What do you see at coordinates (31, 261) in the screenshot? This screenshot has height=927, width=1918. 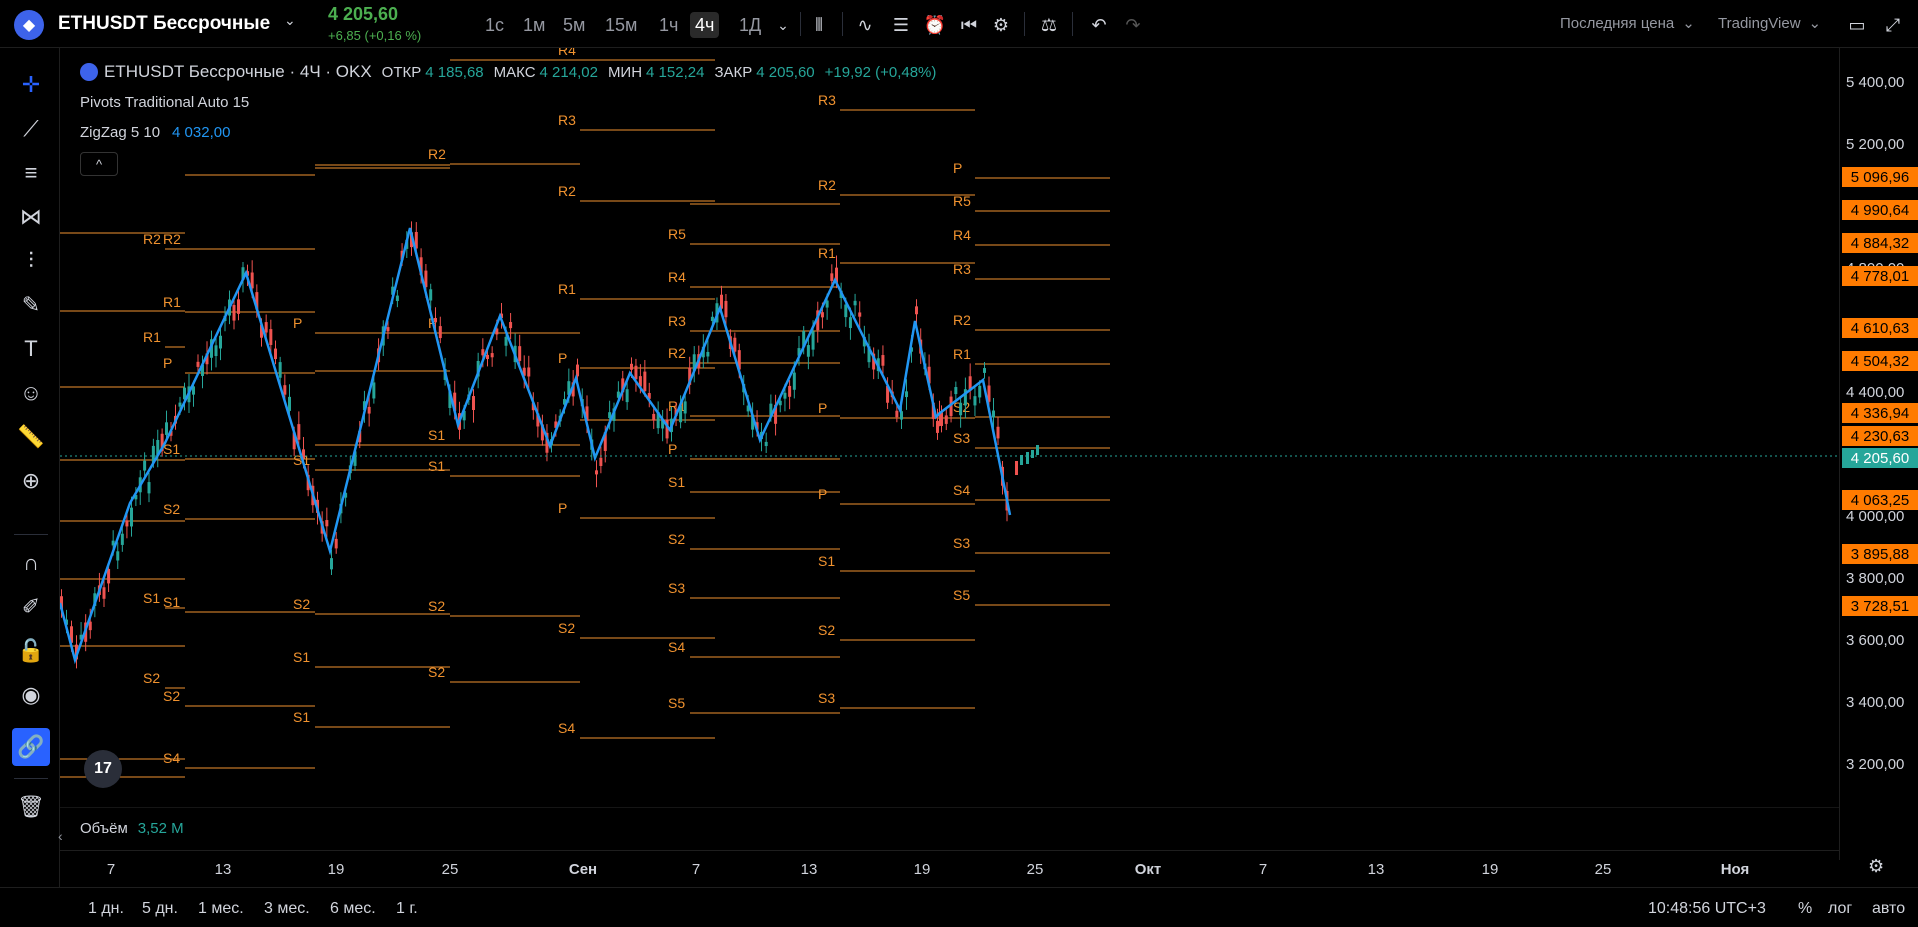 I see `prediction-icon: ⫶` at bounding box center [31, 261].